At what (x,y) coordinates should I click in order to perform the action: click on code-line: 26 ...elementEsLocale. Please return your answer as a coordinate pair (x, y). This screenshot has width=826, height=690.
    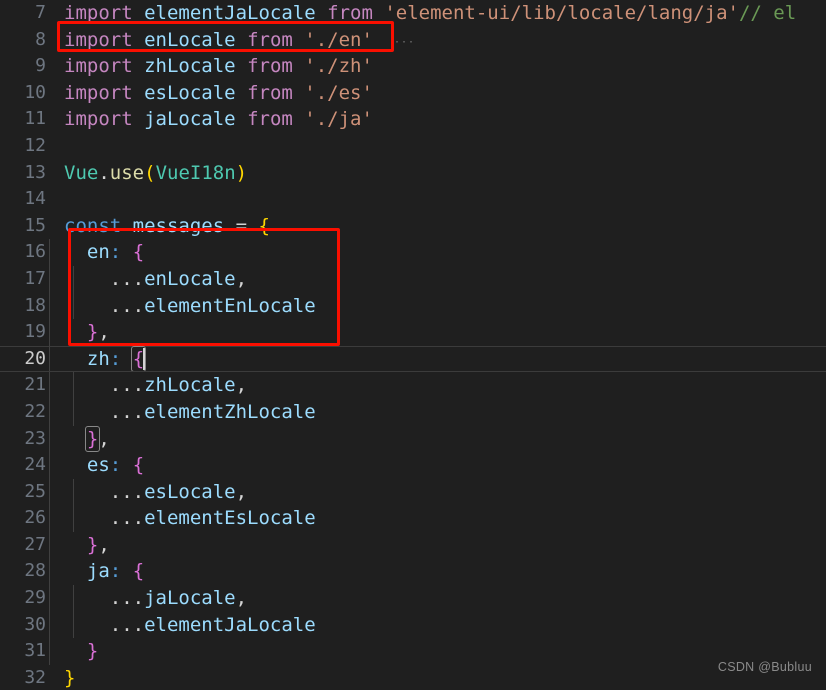
    Looking at the image, I should click on (413, 518).